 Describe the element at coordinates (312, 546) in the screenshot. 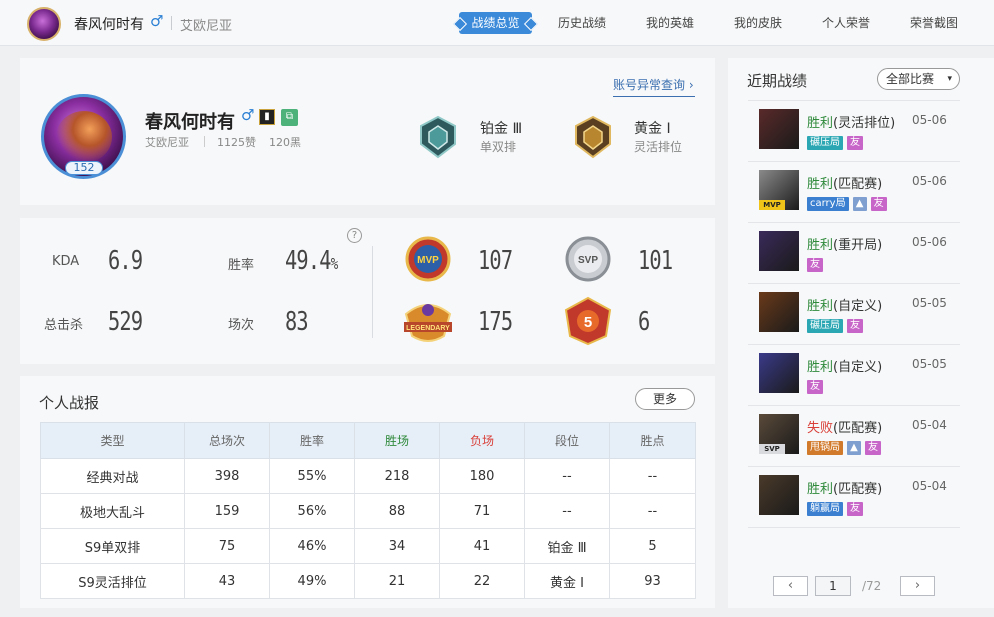

I see `cell-winrate: 46%` at that location.